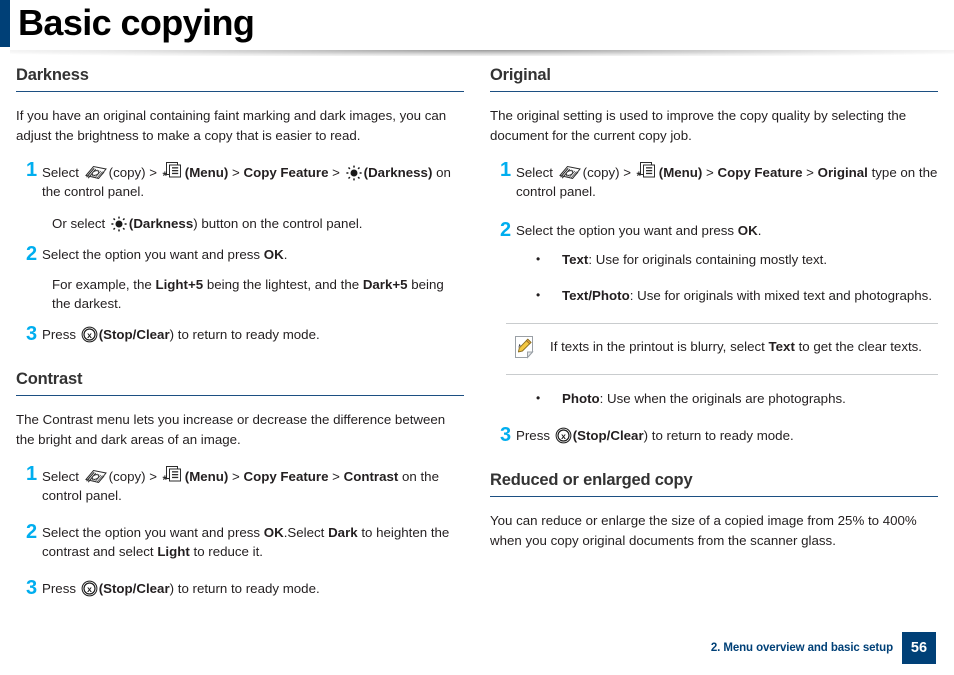 The width and height of the screenshot is (954, 675). I want to click on emphasis-text: Light+5, so click(179, 284).